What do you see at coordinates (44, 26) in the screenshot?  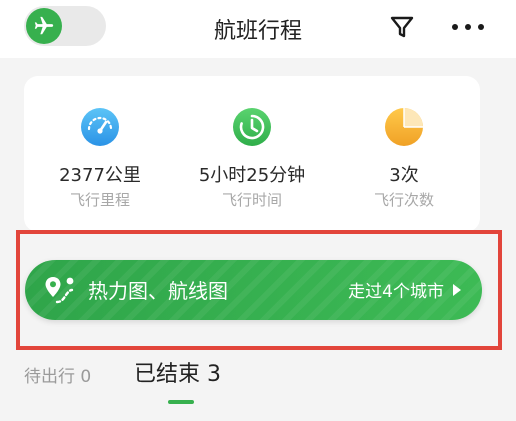 I see `airplane-icon` at bounding box center [44, 26].